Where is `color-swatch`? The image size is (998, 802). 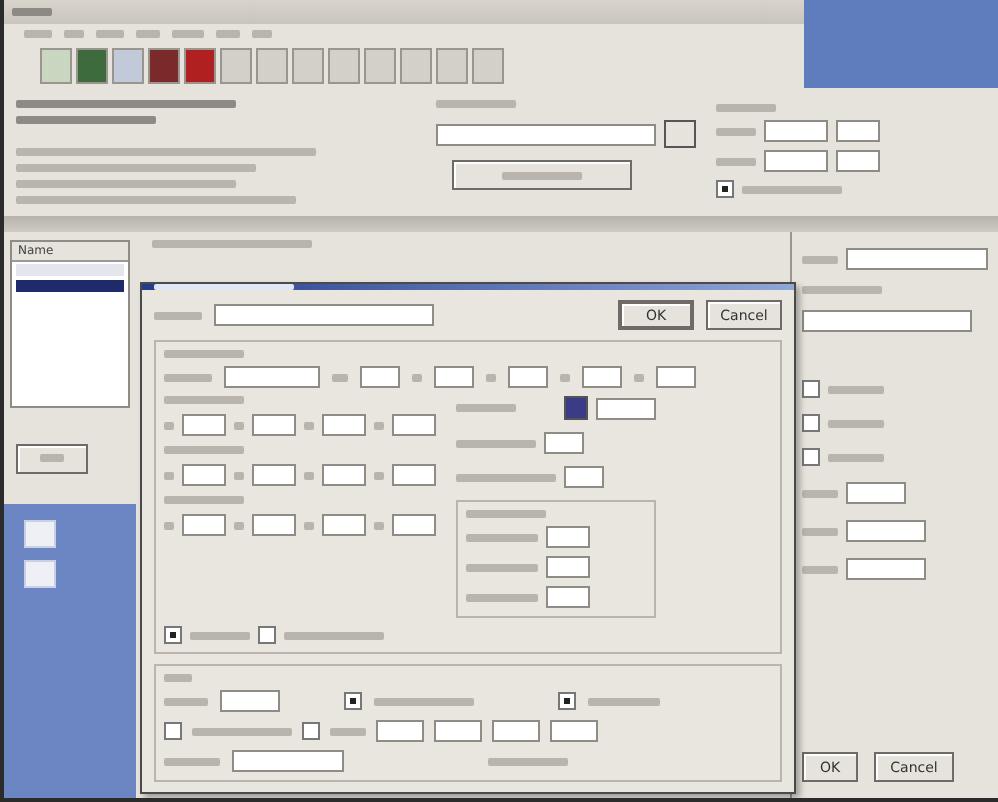
color-swatch is located at coordinates (576, 408).